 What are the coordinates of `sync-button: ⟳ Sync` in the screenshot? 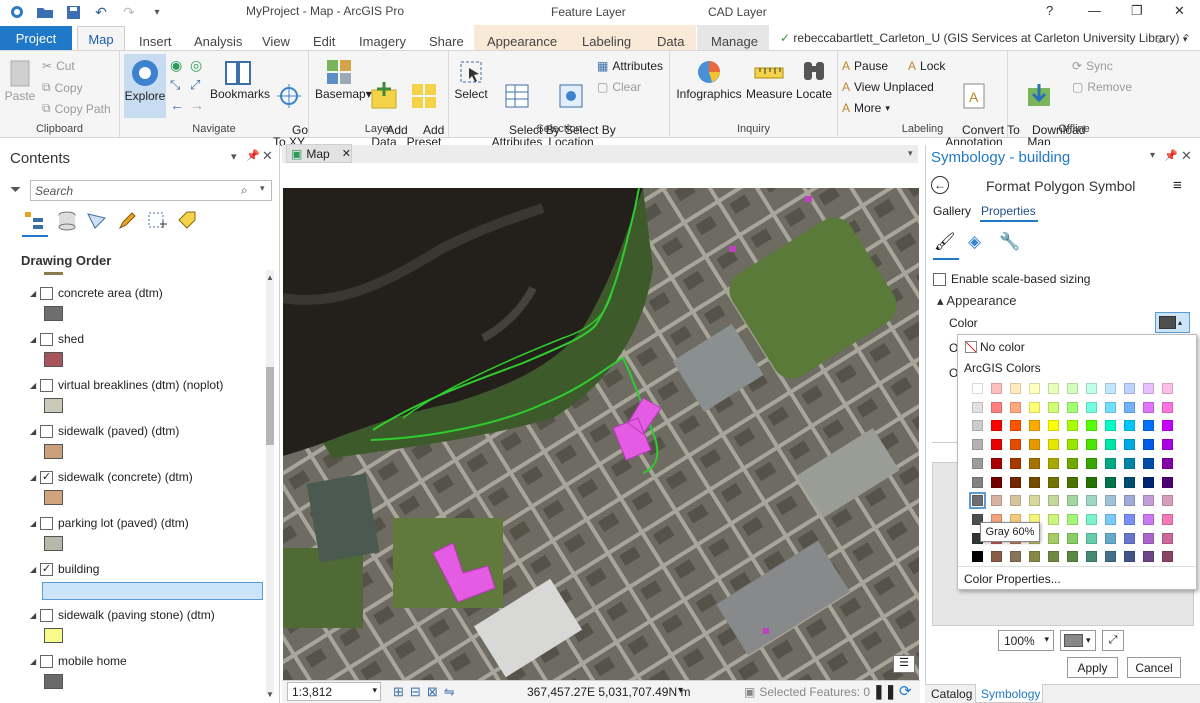 It's located at (1092, 66).